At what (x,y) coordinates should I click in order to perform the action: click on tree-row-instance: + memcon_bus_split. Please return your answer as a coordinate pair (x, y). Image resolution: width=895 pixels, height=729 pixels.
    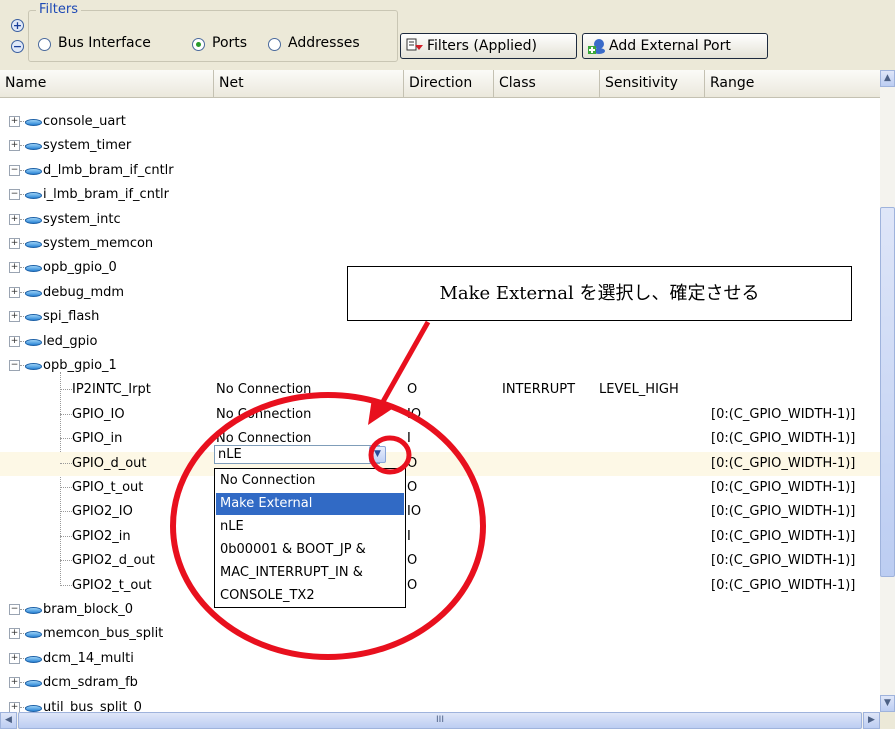
    Looking at the image, I should click on (440, 634).